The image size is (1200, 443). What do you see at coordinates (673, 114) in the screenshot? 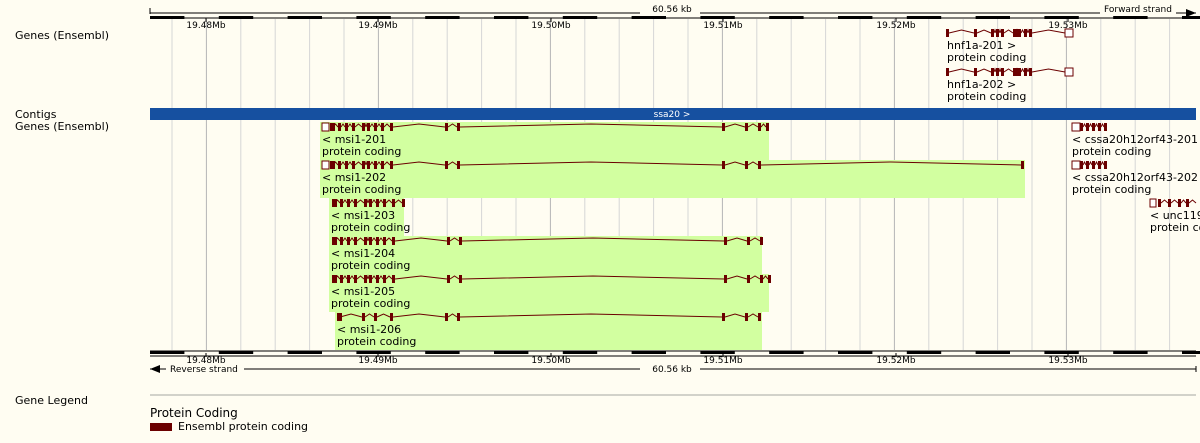
I see `contig-track: ssa20 >` at bounding box center [673, 114].